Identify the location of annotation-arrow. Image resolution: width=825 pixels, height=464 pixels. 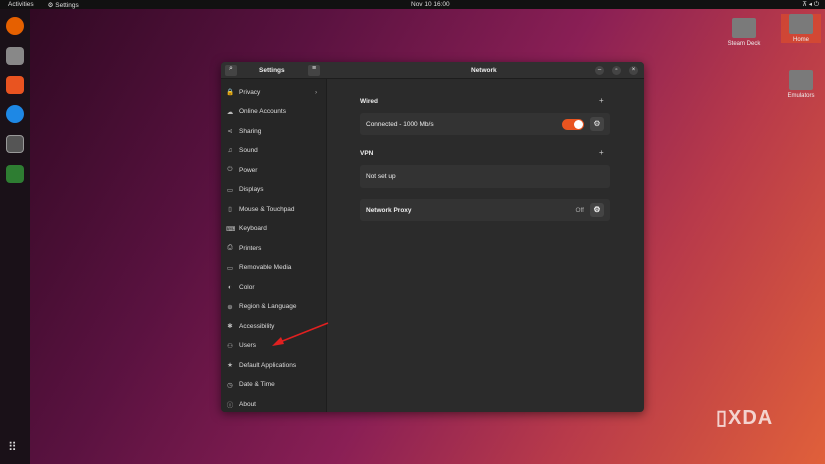
(300, 334).